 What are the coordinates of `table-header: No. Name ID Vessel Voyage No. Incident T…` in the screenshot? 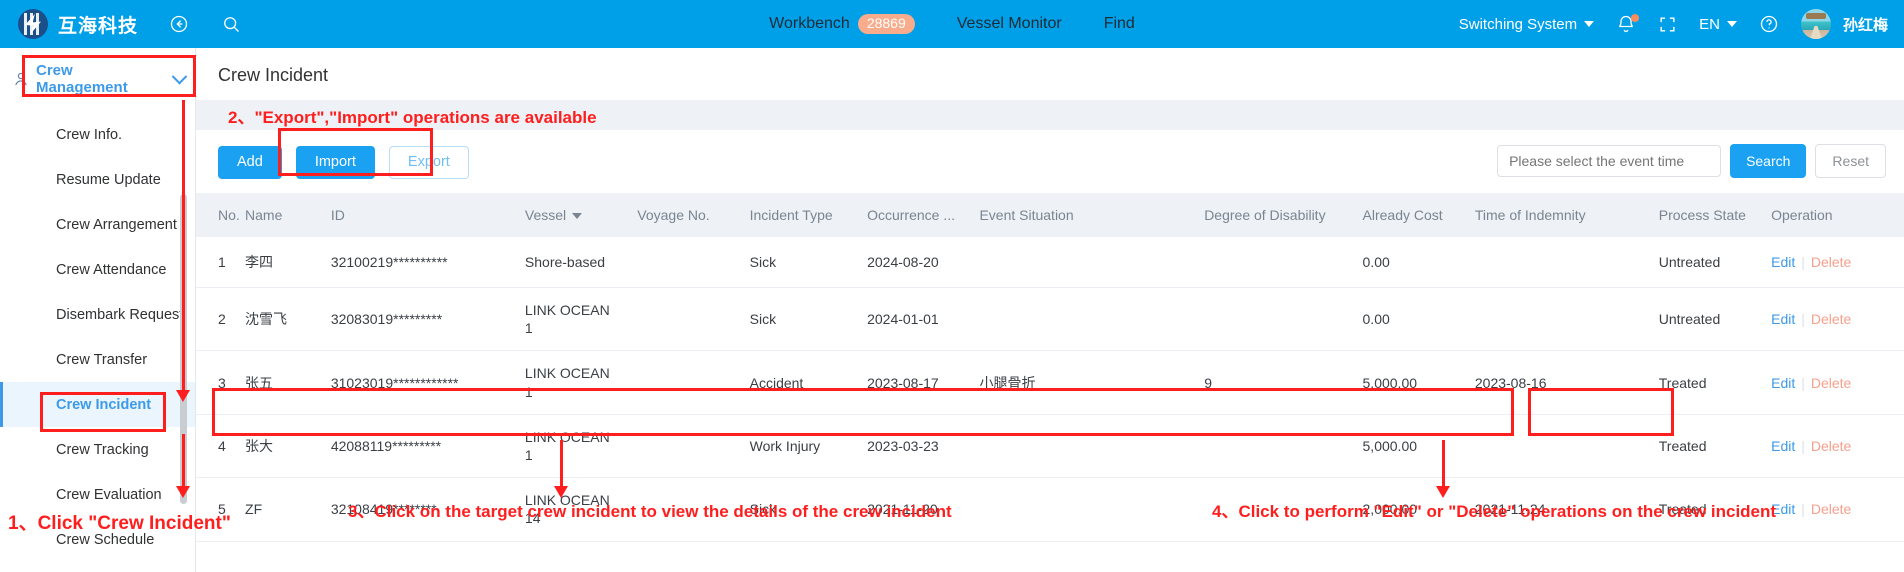 It's located at (1050, 214).